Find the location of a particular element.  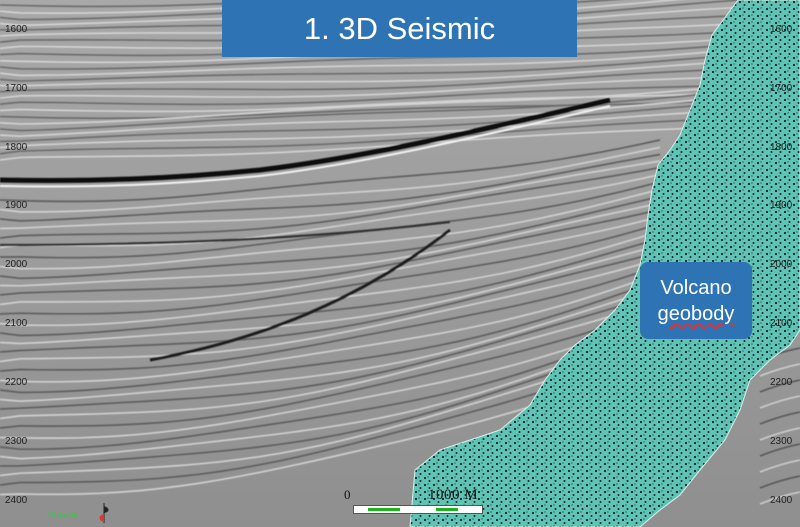

depth-tick-right: 1800 is located at coordinates (781, 147).